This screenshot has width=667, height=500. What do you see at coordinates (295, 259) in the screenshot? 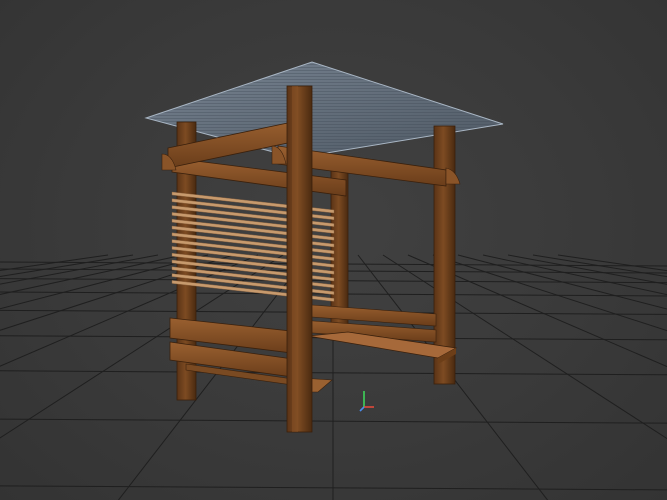
I see `post-front-highlight` at bounding box center [295, 259].